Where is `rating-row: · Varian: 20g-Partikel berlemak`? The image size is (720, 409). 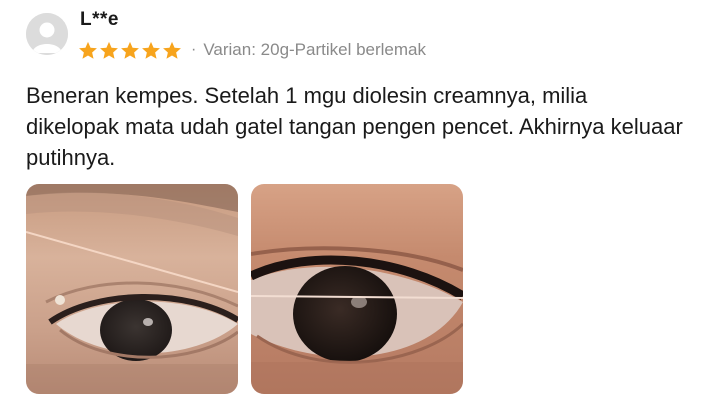
rating-row: · Varian: 20g-Partikel berlemak is located at coordinates (252, 50).